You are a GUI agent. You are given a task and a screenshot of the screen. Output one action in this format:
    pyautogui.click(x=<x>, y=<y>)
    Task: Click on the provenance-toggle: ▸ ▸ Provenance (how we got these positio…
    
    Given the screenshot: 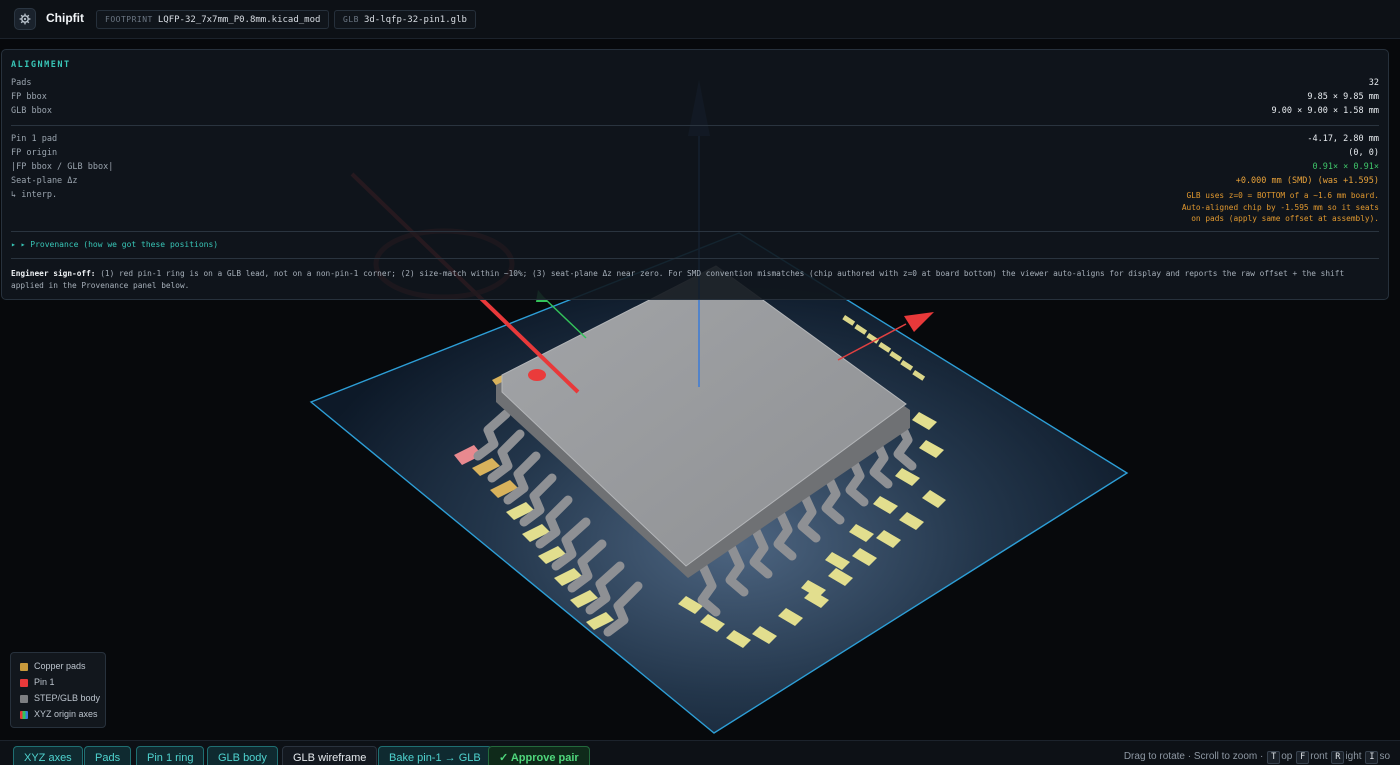 What is the action you would take?
    pyautogui.click(x=114, y=244)
    